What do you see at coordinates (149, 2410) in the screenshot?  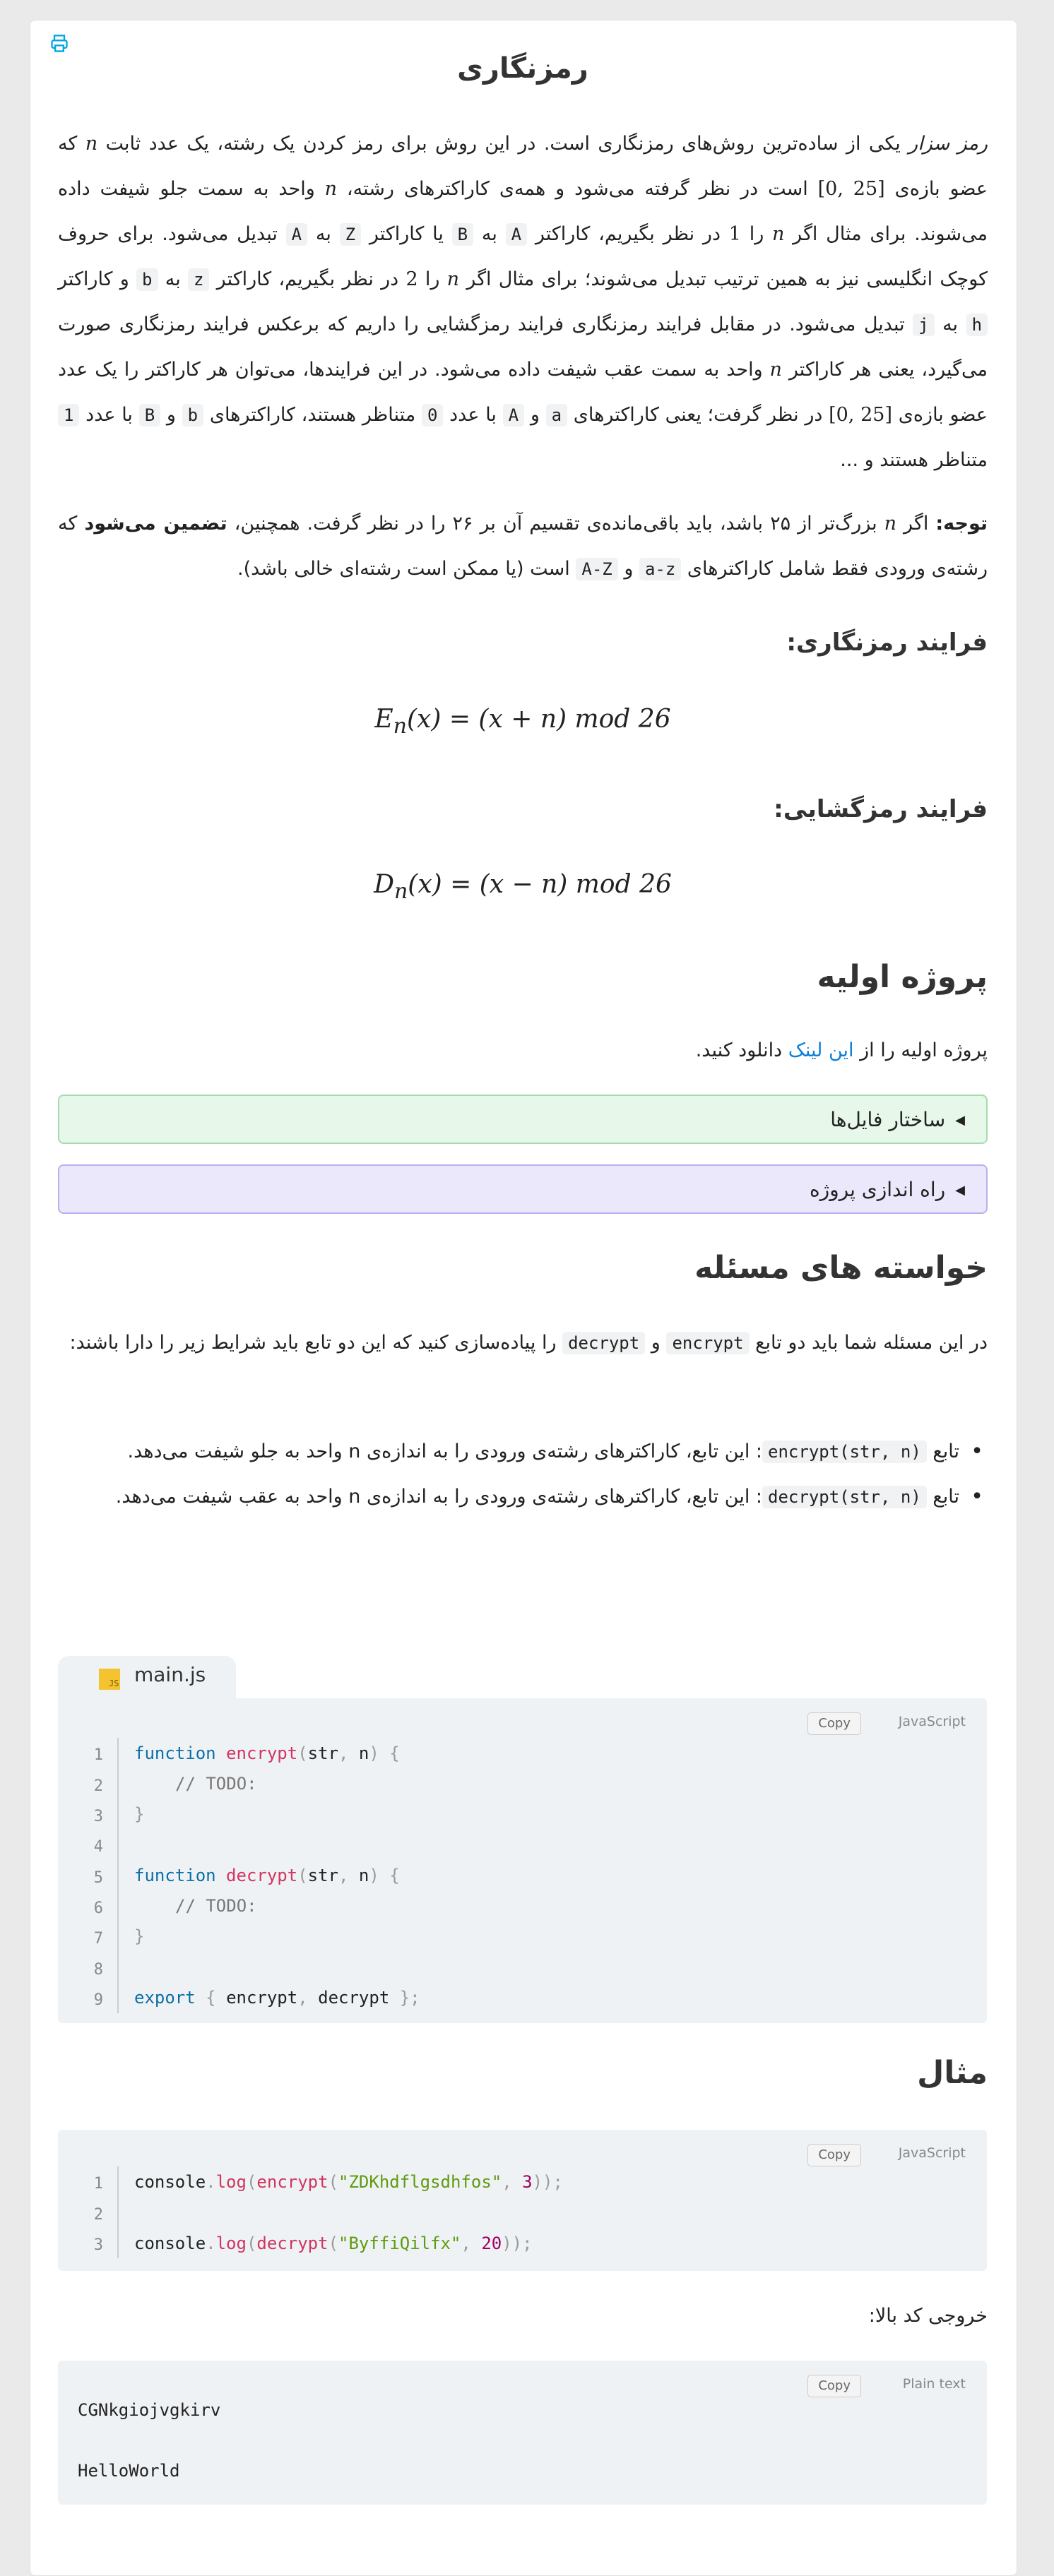 I see `output-line: CGNkgiojvgkirv` at bounding box center [149, 2410].